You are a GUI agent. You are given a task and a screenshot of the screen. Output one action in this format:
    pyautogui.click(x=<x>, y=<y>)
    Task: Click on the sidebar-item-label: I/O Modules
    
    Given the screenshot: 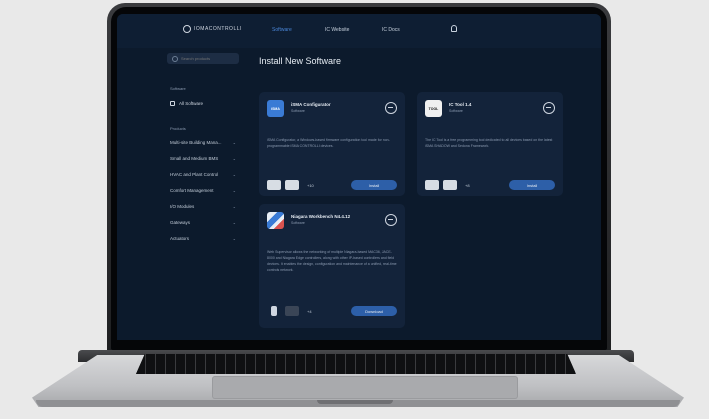 What is the action you would take?
    pyautogui.click(x=182, y=206)
    